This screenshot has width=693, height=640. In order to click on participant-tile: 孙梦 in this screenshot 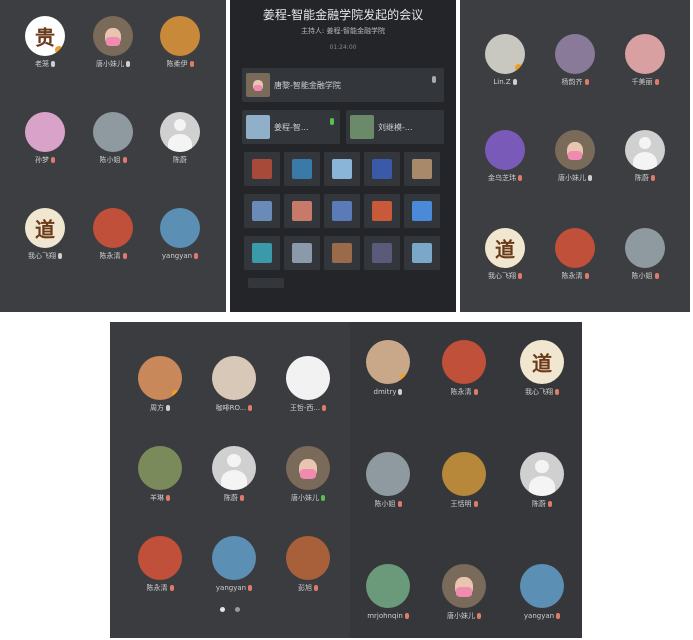, I will do `click(45, 138)`.